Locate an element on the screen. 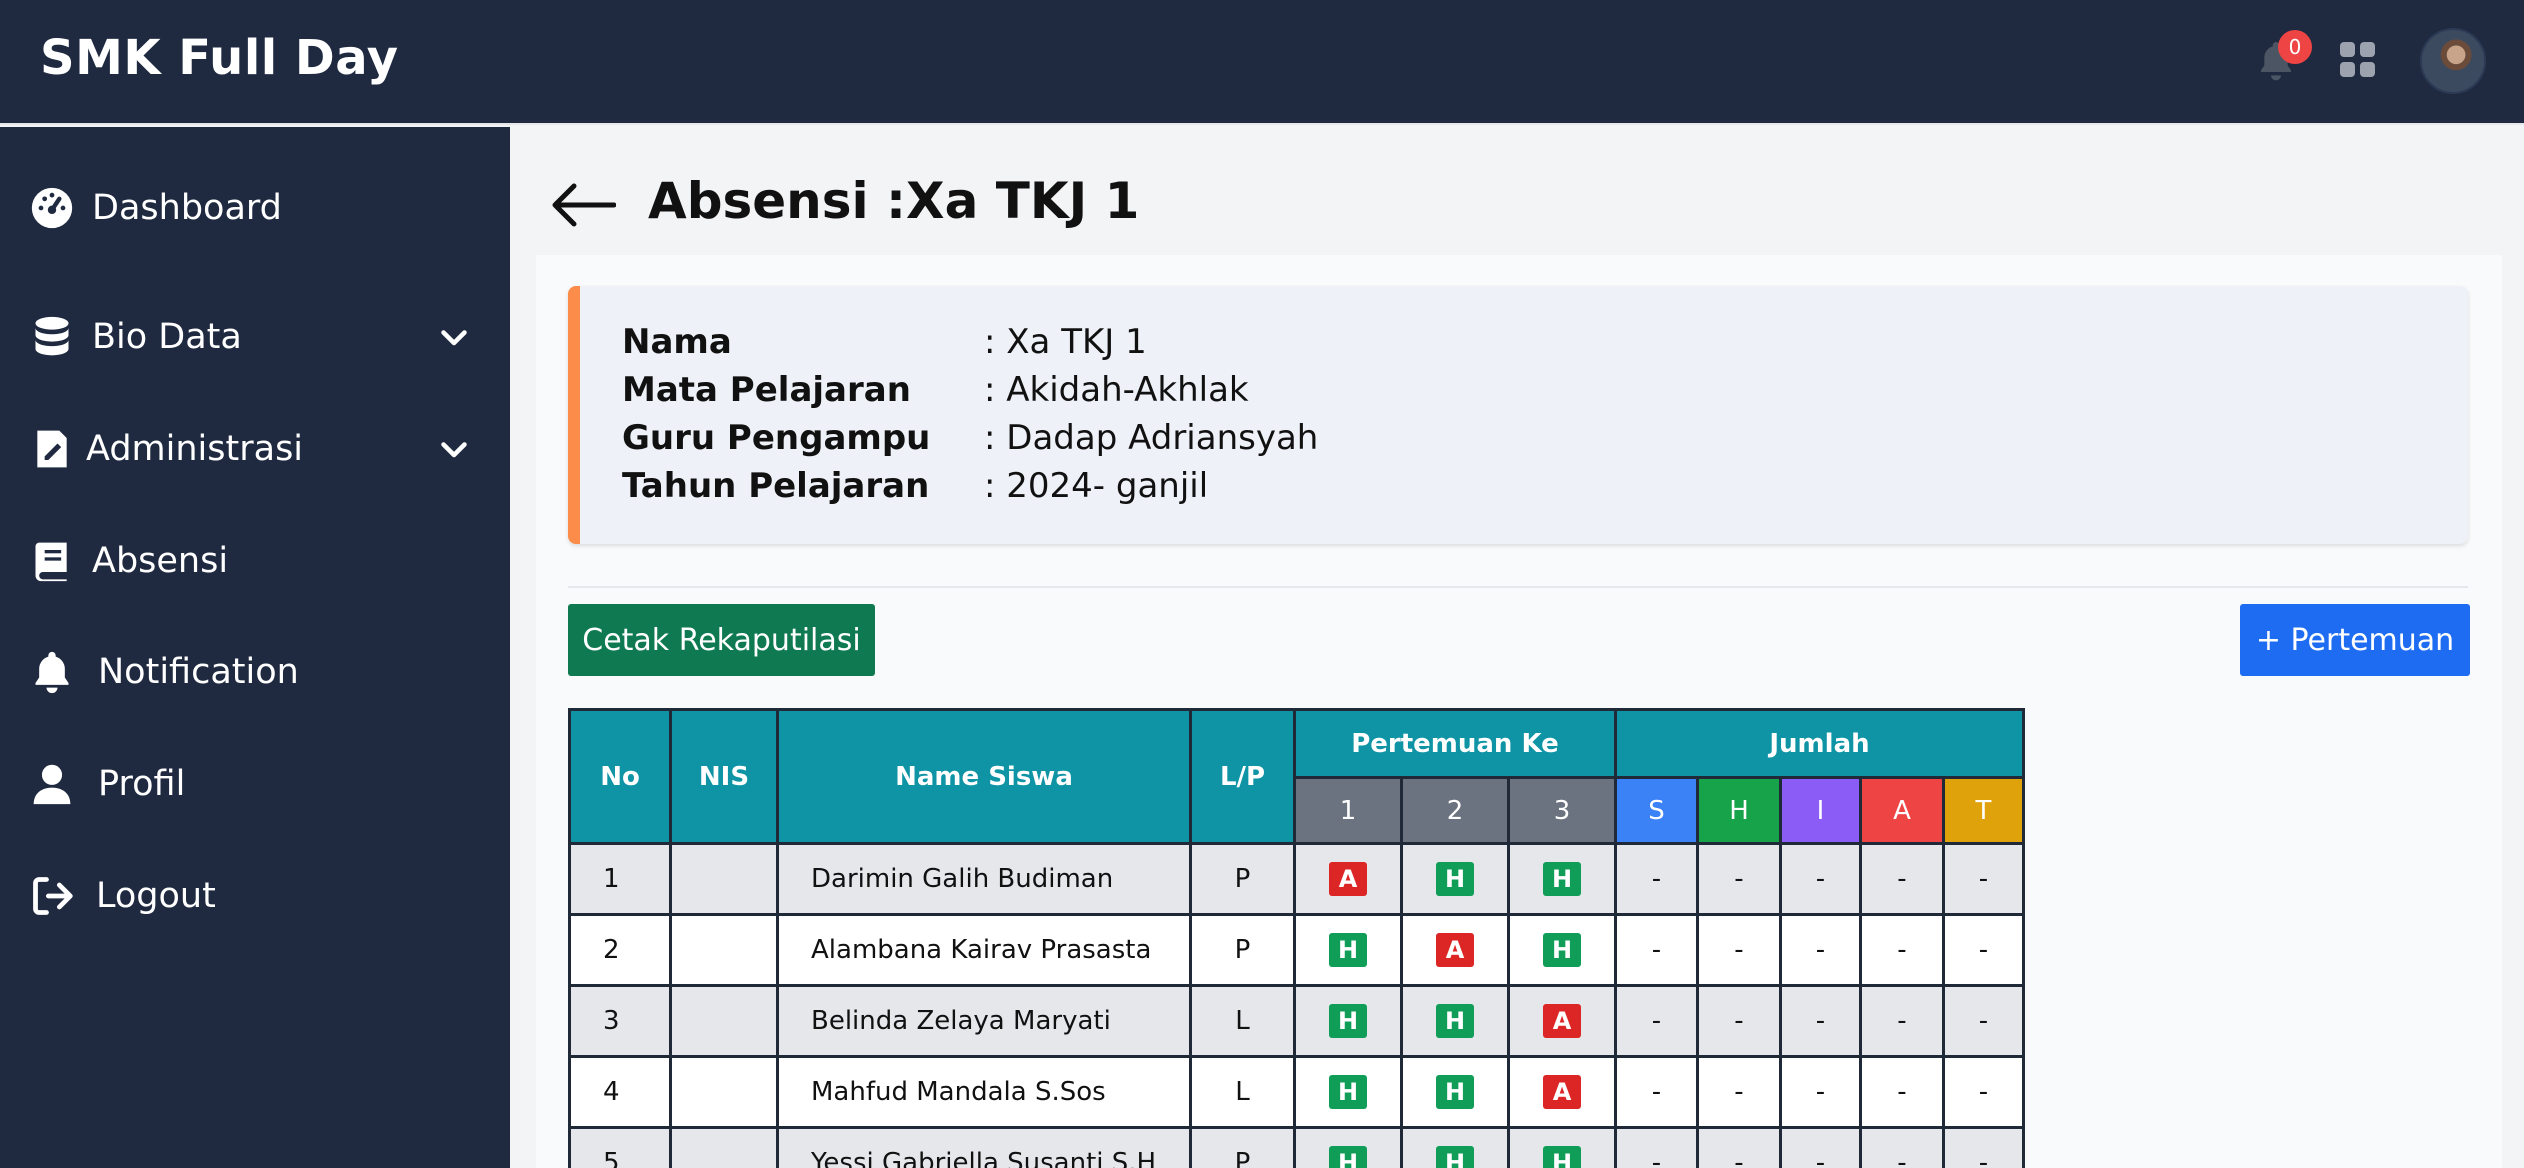  page-title: Absensi :Xa TKJ 1 is located at coordinates (894, 201).